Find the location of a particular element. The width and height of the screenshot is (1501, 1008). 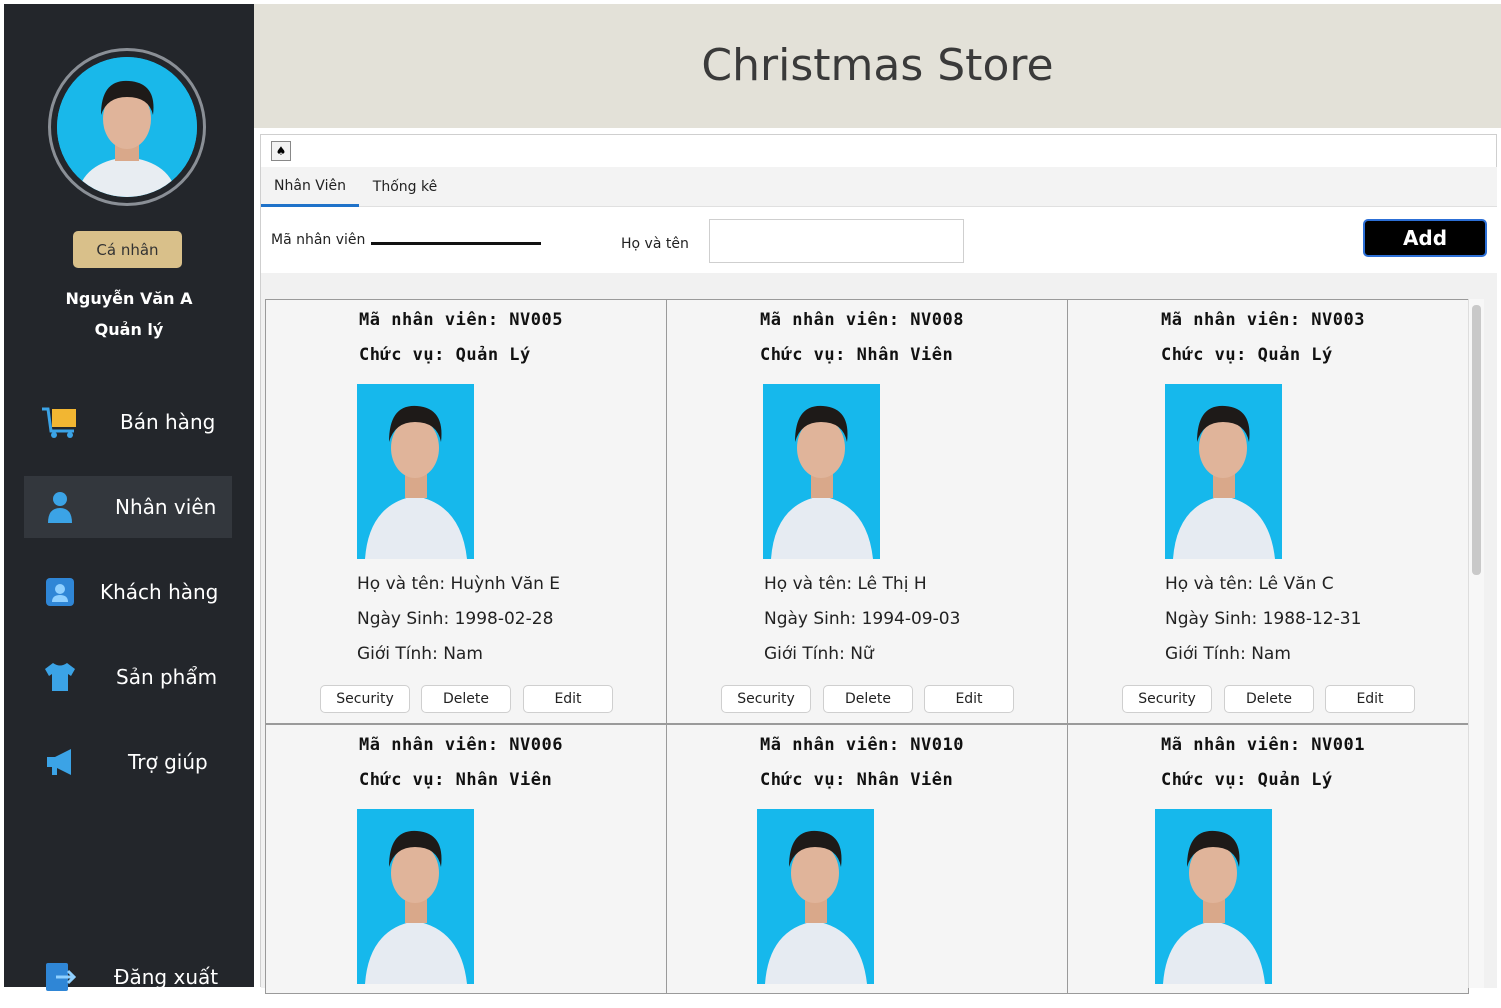

sidebar-item-sales: Bán hàng is located at coordinates (128, 422).